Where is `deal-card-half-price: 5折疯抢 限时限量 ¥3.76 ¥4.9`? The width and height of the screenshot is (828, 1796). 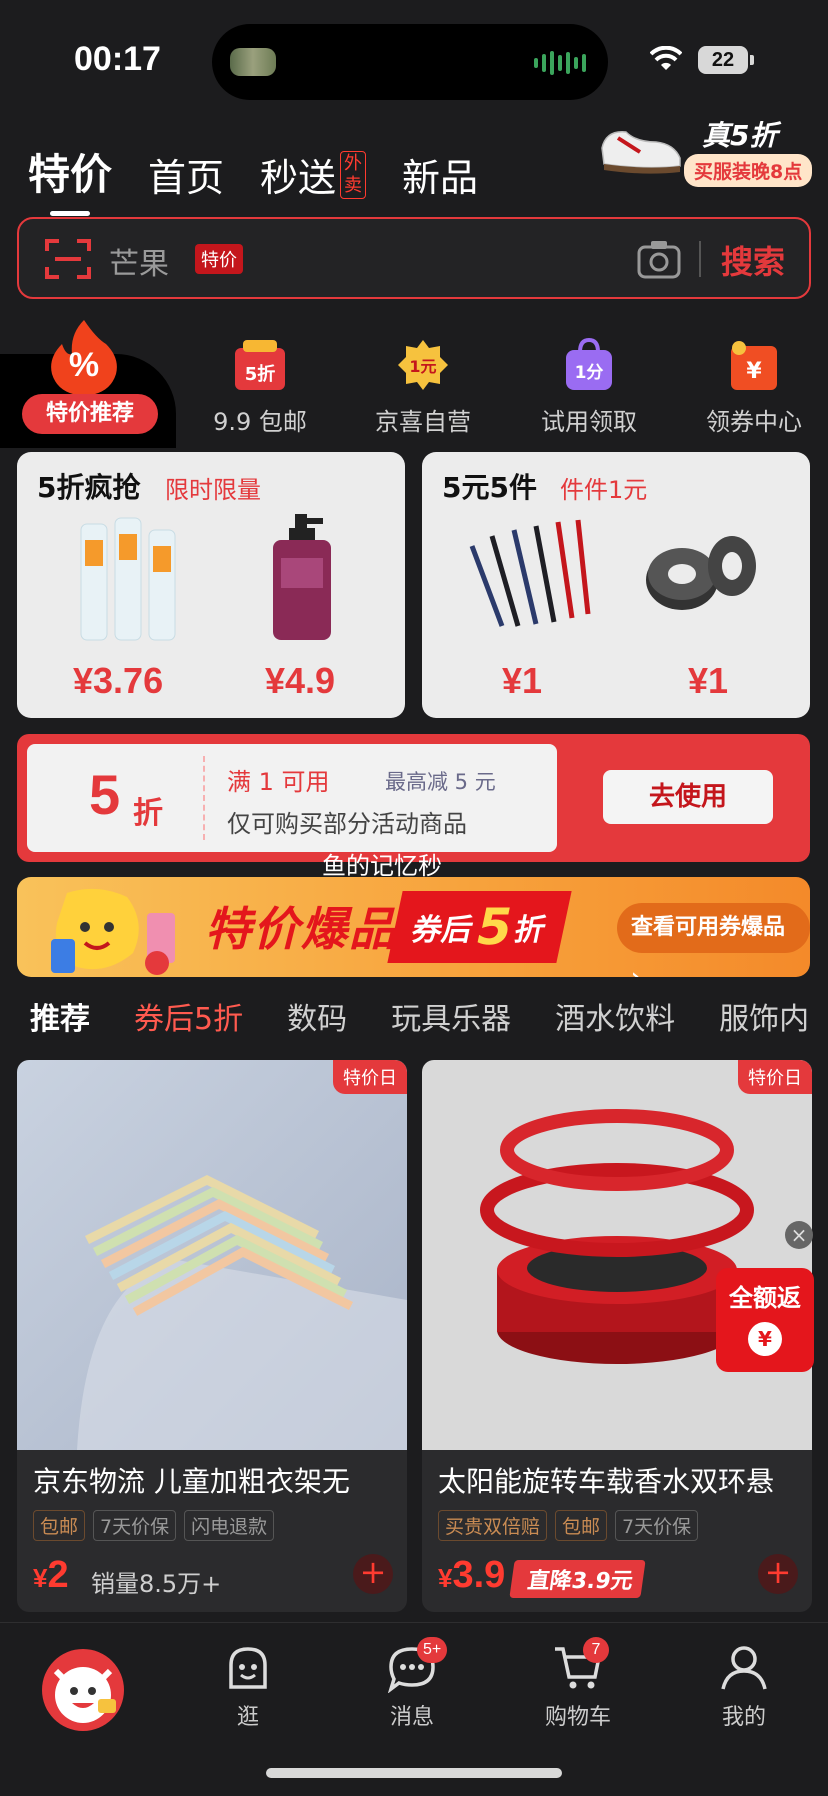 deal-card-half-price: 5折疯抢 限时限量 ¥3.76 ¥4.9 is located at coordinates (211, 585).